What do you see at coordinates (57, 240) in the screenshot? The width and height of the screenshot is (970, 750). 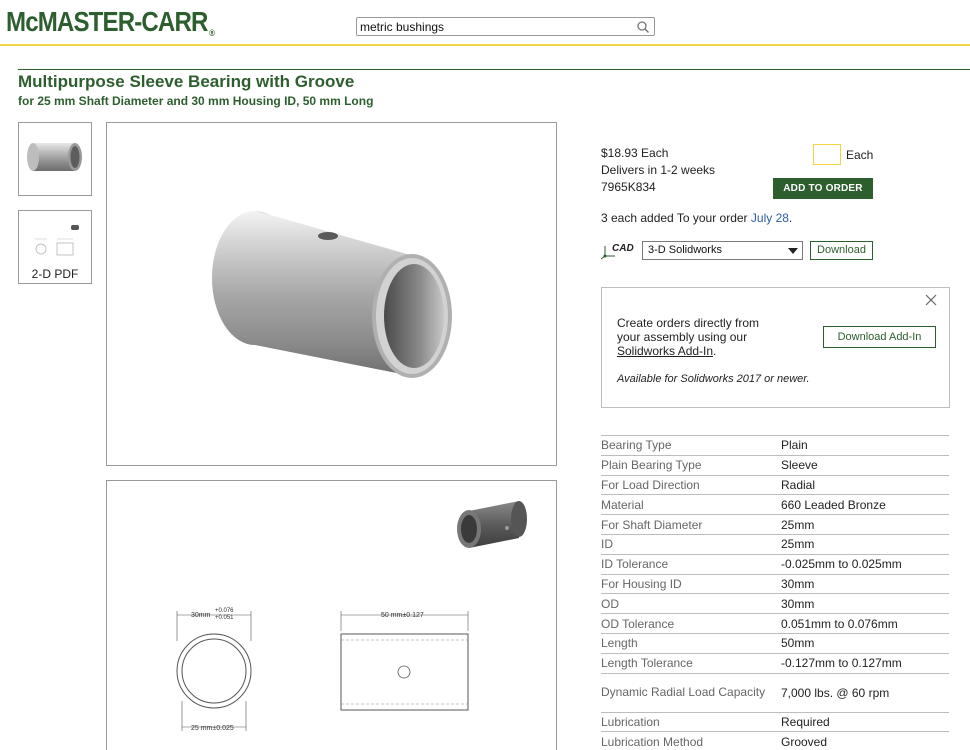 I see `drawing-thumbnail-icon` at bounding box center [57, 240].